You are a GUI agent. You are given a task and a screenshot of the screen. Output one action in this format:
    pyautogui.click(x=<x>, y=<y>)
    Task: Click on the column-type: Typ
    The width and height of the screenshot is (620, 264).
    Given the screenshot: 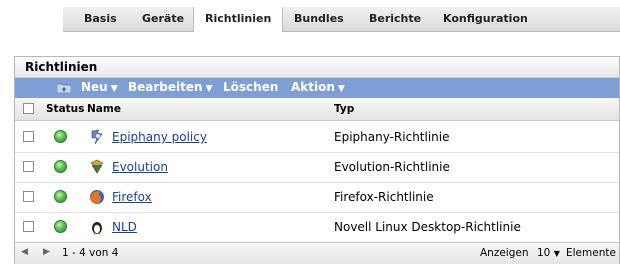 What is the action you would take?
    pyautogui.click(x=344, y=109)
    